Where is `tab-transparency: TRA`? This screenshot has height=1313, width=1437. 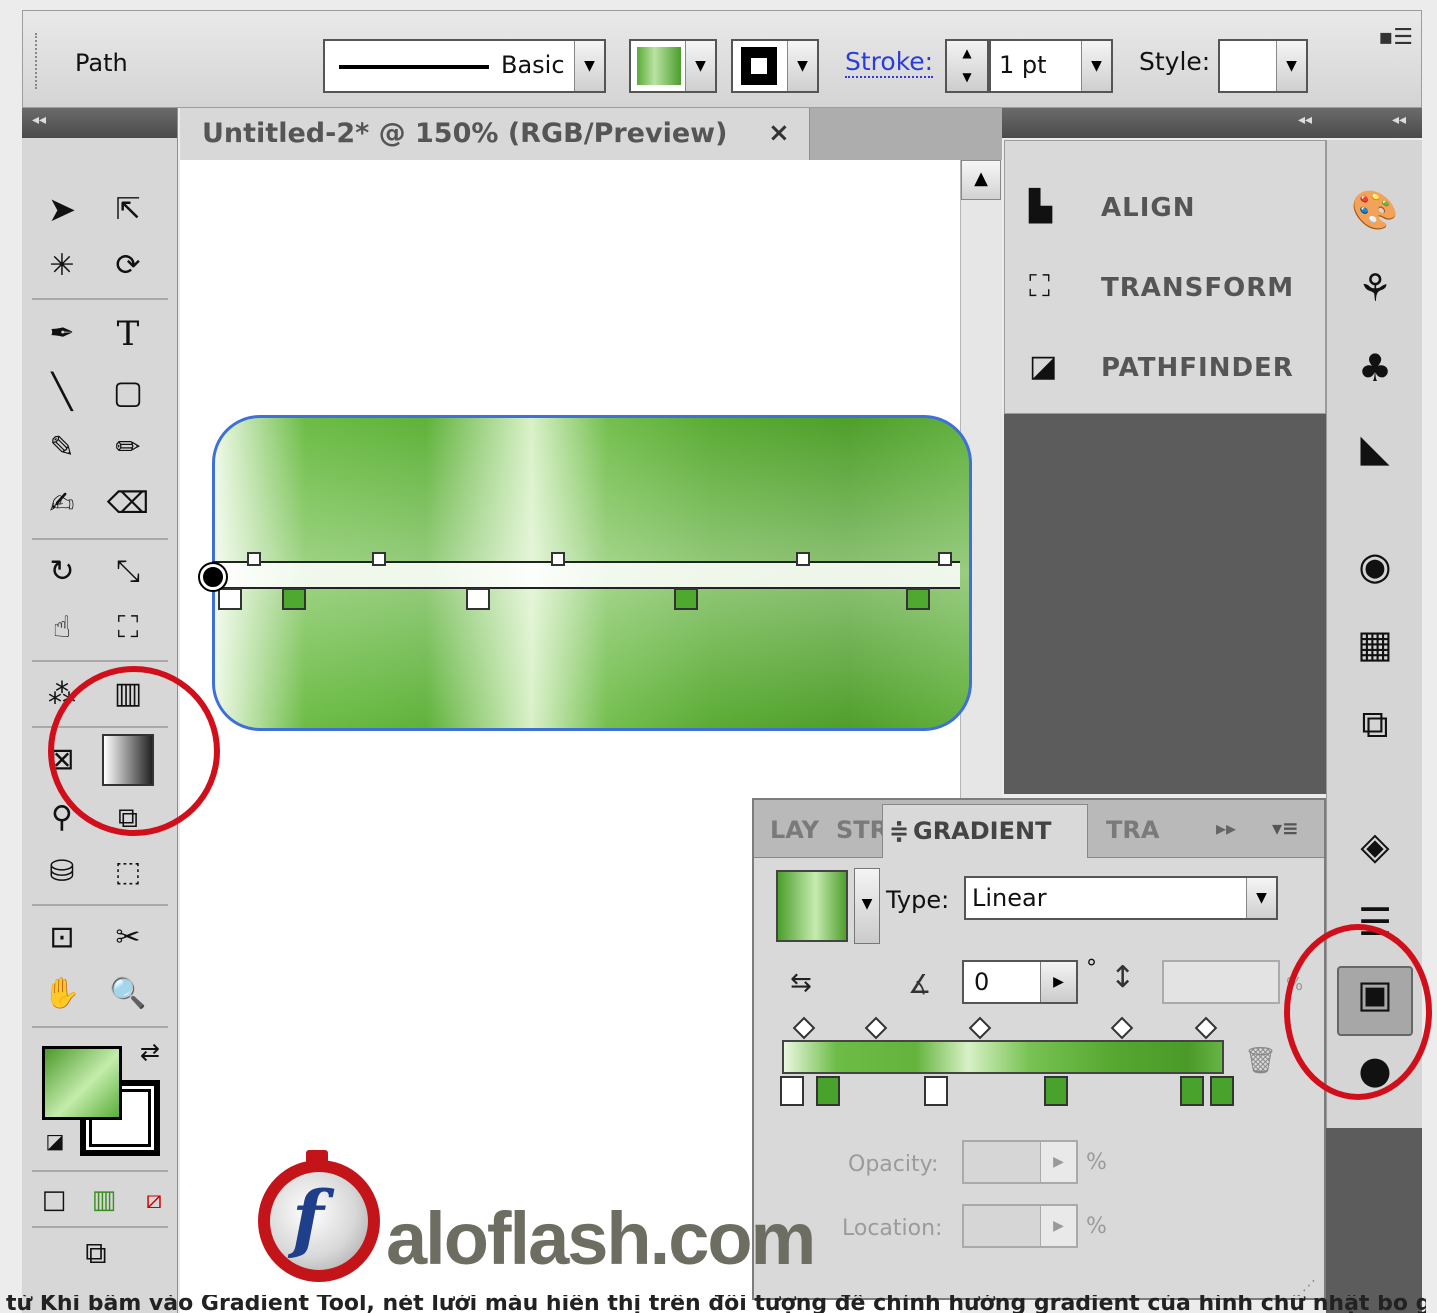 tab-transparency: TRA is located at coordinates (1132, 830).